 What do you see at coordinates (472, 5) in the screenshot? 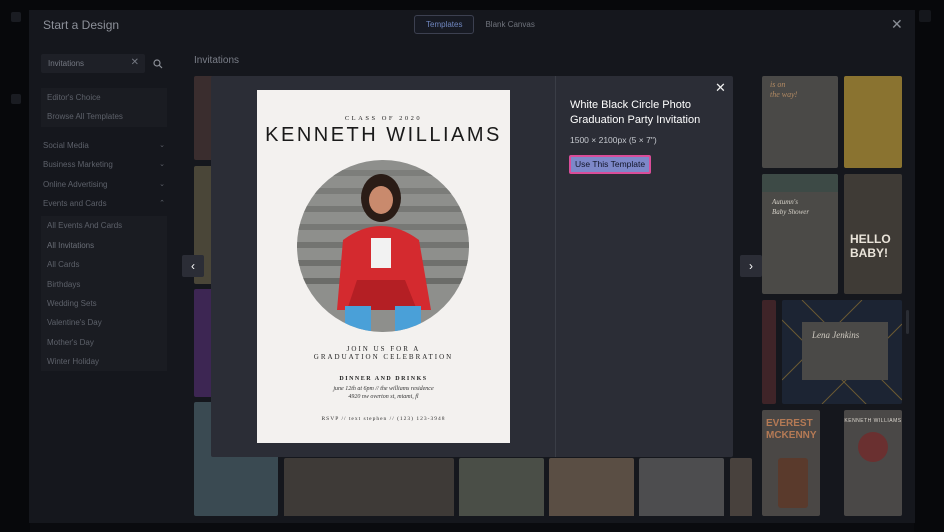
I see `background-top-bar` at bounding box center [472, 5].